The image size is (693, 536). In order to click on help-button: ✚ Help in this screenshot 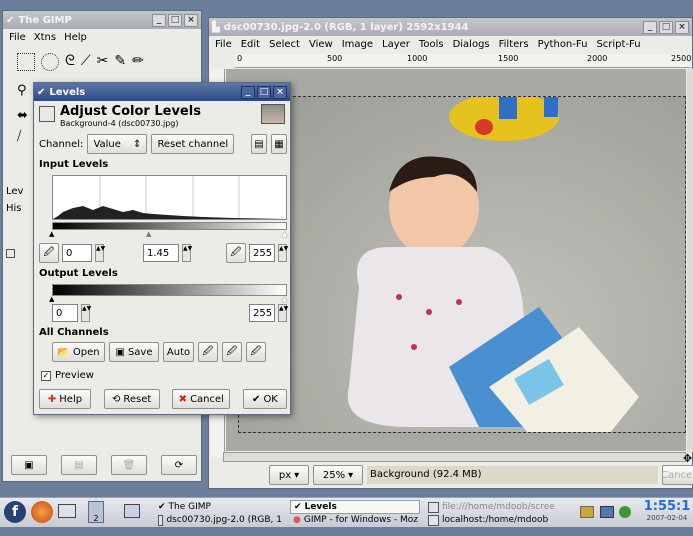, I will do `click(65, 399)`.